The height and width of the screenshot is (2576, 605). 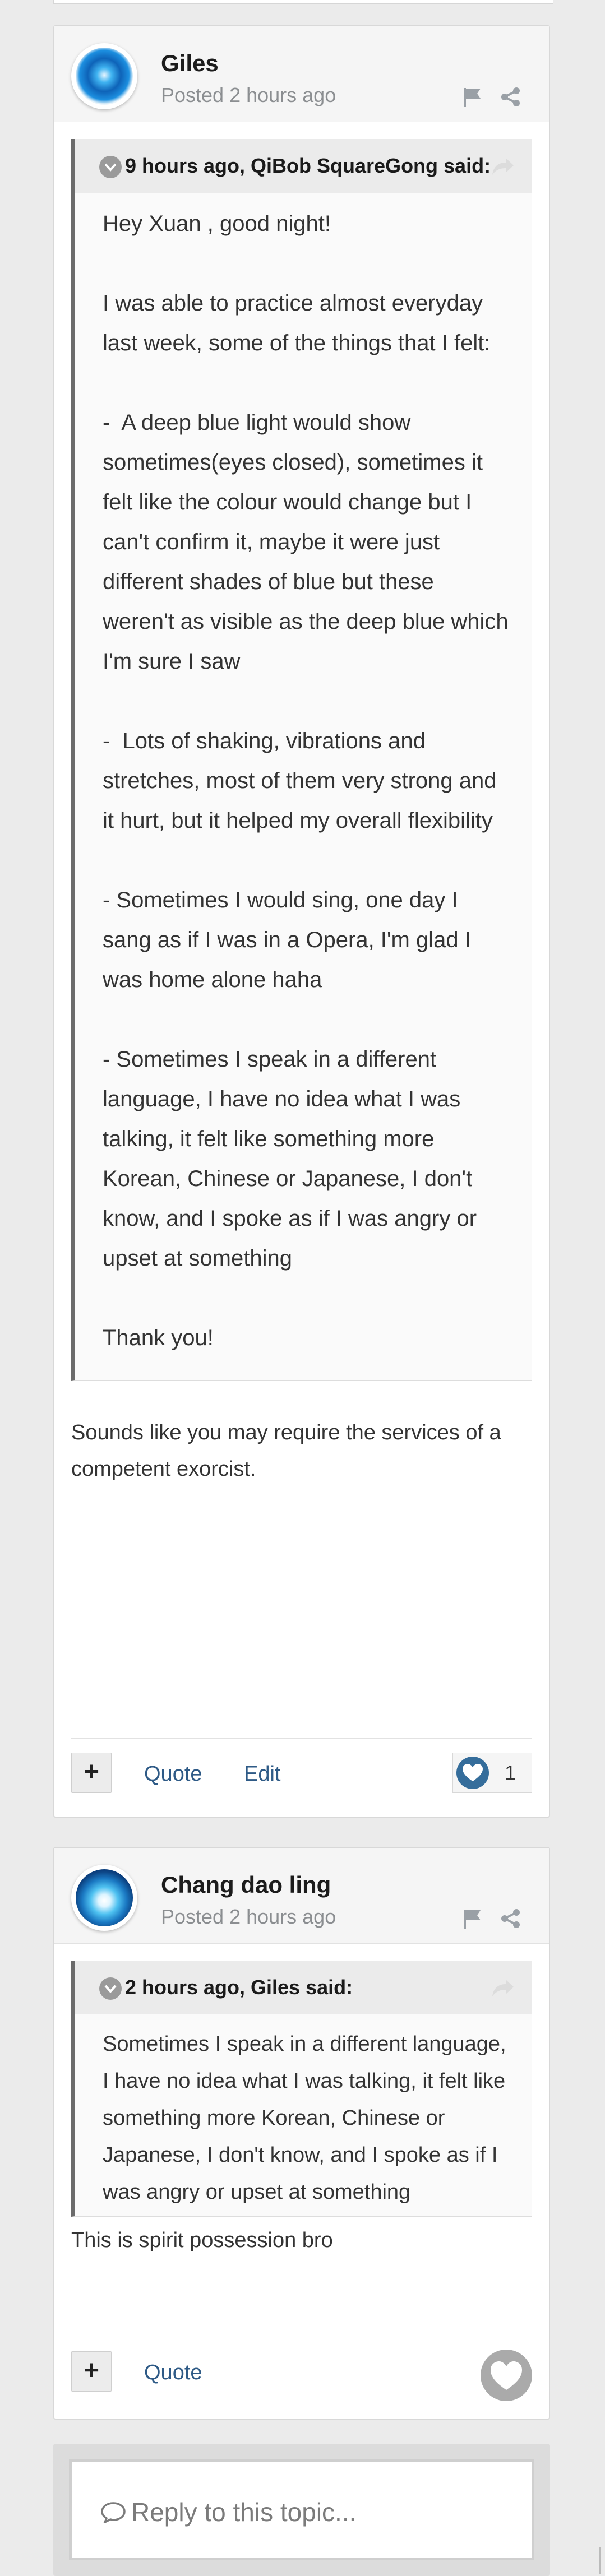 I want to click on post-text: This is spirit possession bro, so click(x=202, y=2240).